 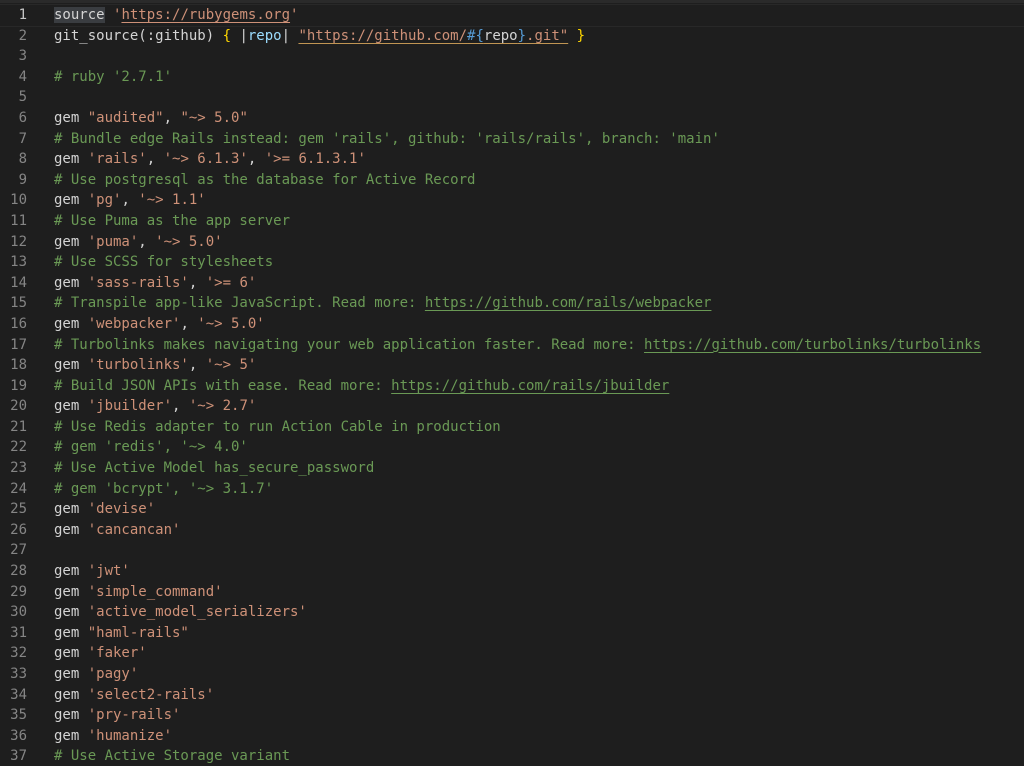 What do you see at coordinates (159, 324) in the screenshot?
I see `line-code: gem 'webpacker', '~> 5.0'` at bounding box center [159, 324].